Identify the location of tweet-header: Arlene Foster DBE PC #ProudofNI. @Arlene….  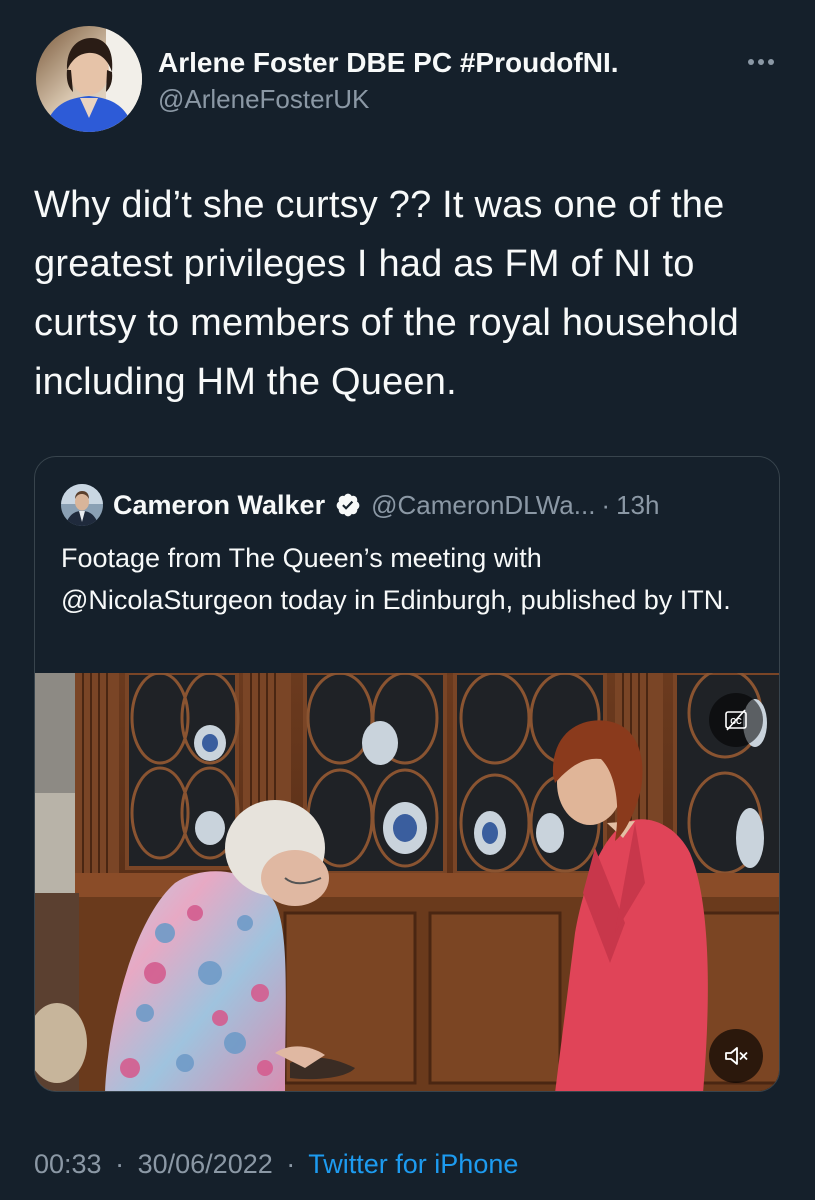
(407, 80).